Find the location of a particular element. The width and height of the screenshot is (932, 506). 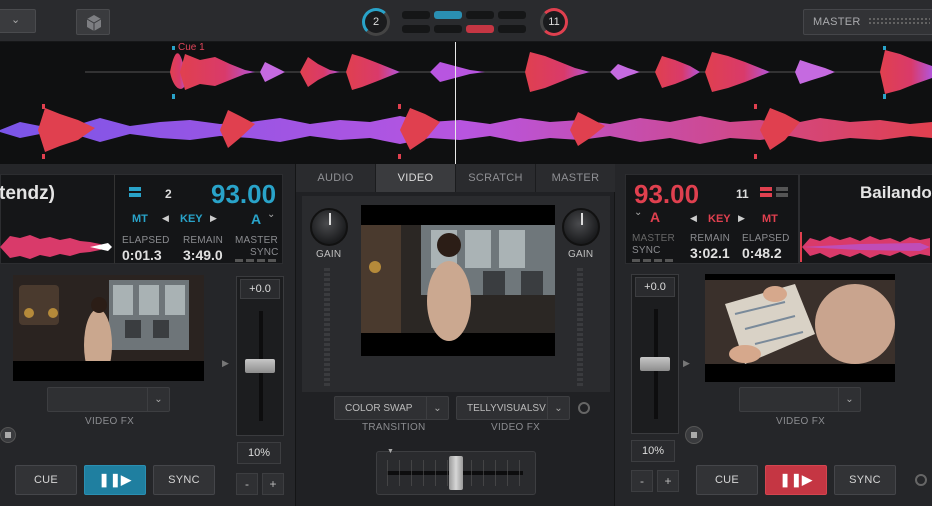

left-play-button: ❚❚▶ is located at coordinates (115, 480).